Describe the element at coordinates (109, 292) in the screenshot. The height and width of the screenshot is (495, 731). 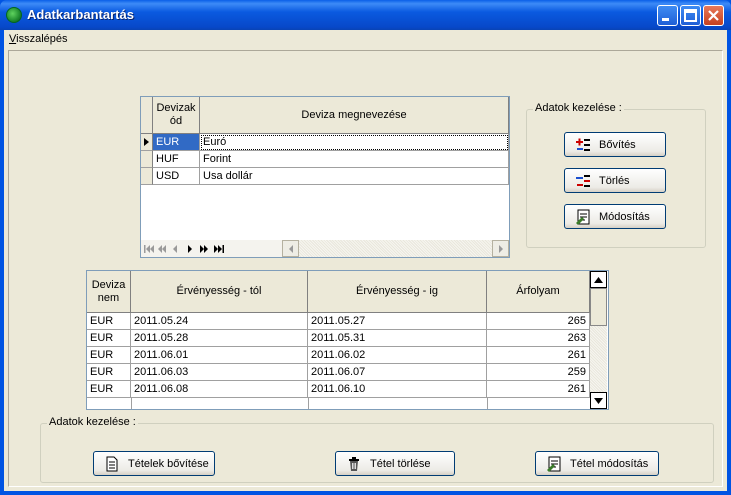
I see `column-header-currency: Deviza nem` at that location.